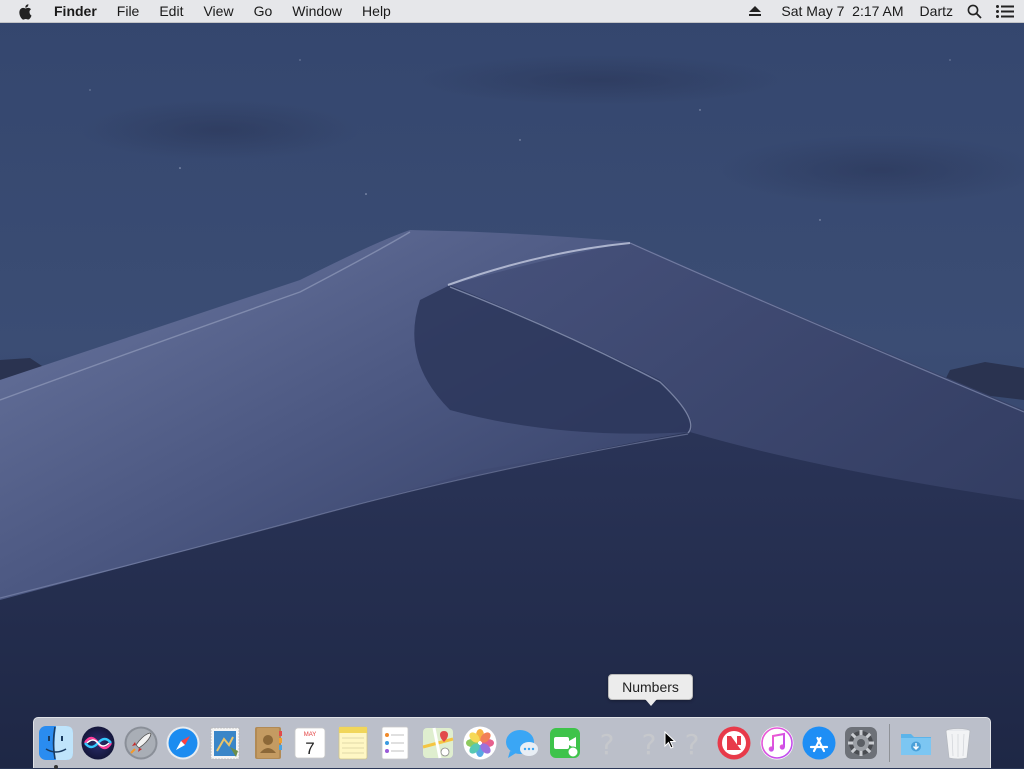  I want to click on itunes-music-note-icon, so click(777, 743).